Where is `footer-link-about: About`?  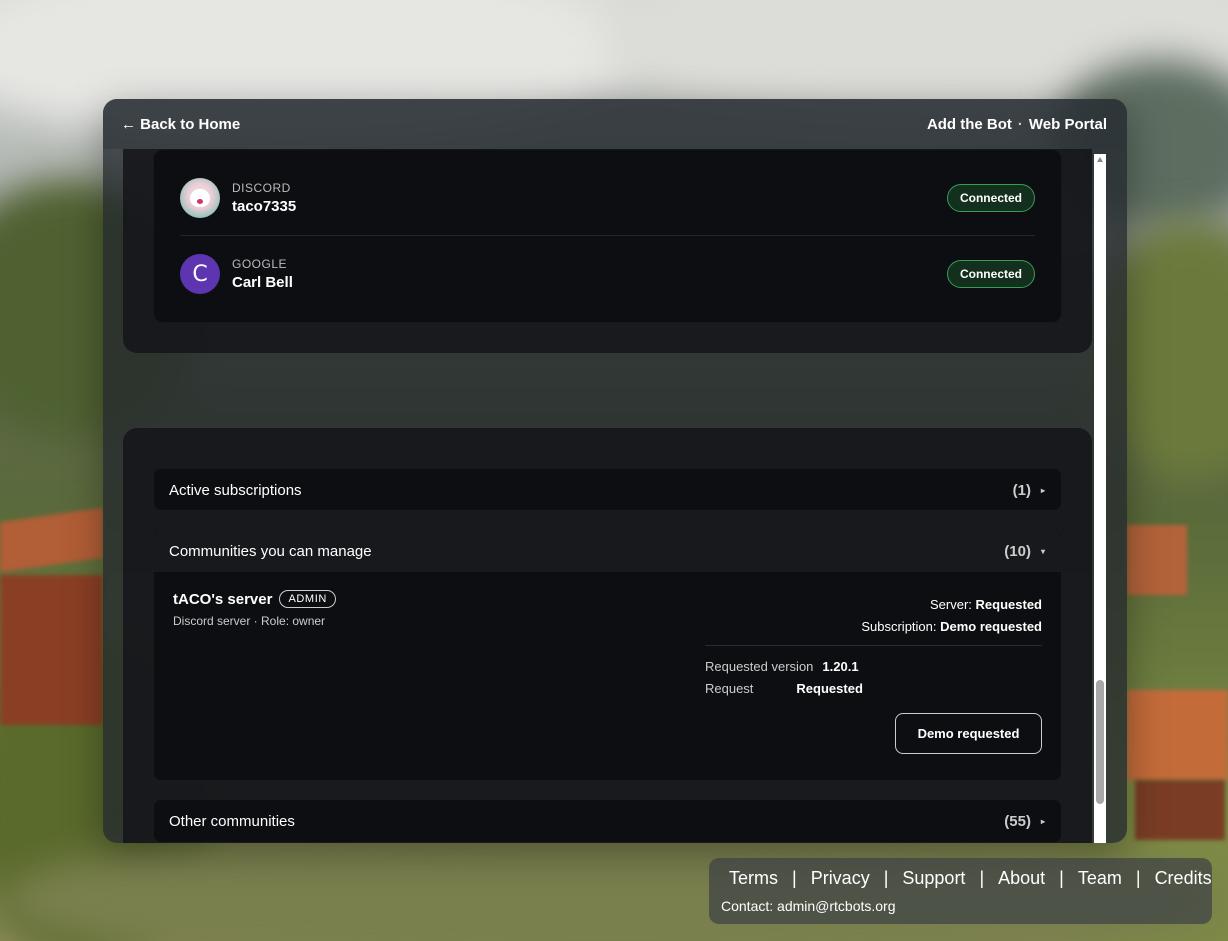
footer-link-about: About is located at coordinates (1021, 878).